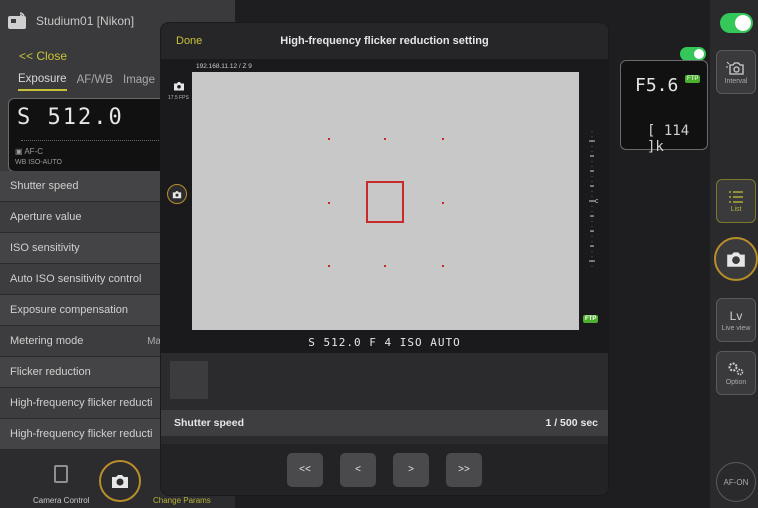 The width and height of the screenshot is (758, 508). What do you see at coordinates (42, 80) in the screenshot?
I see `tab-exposure: Exposure` at bounding box center [42, 80].